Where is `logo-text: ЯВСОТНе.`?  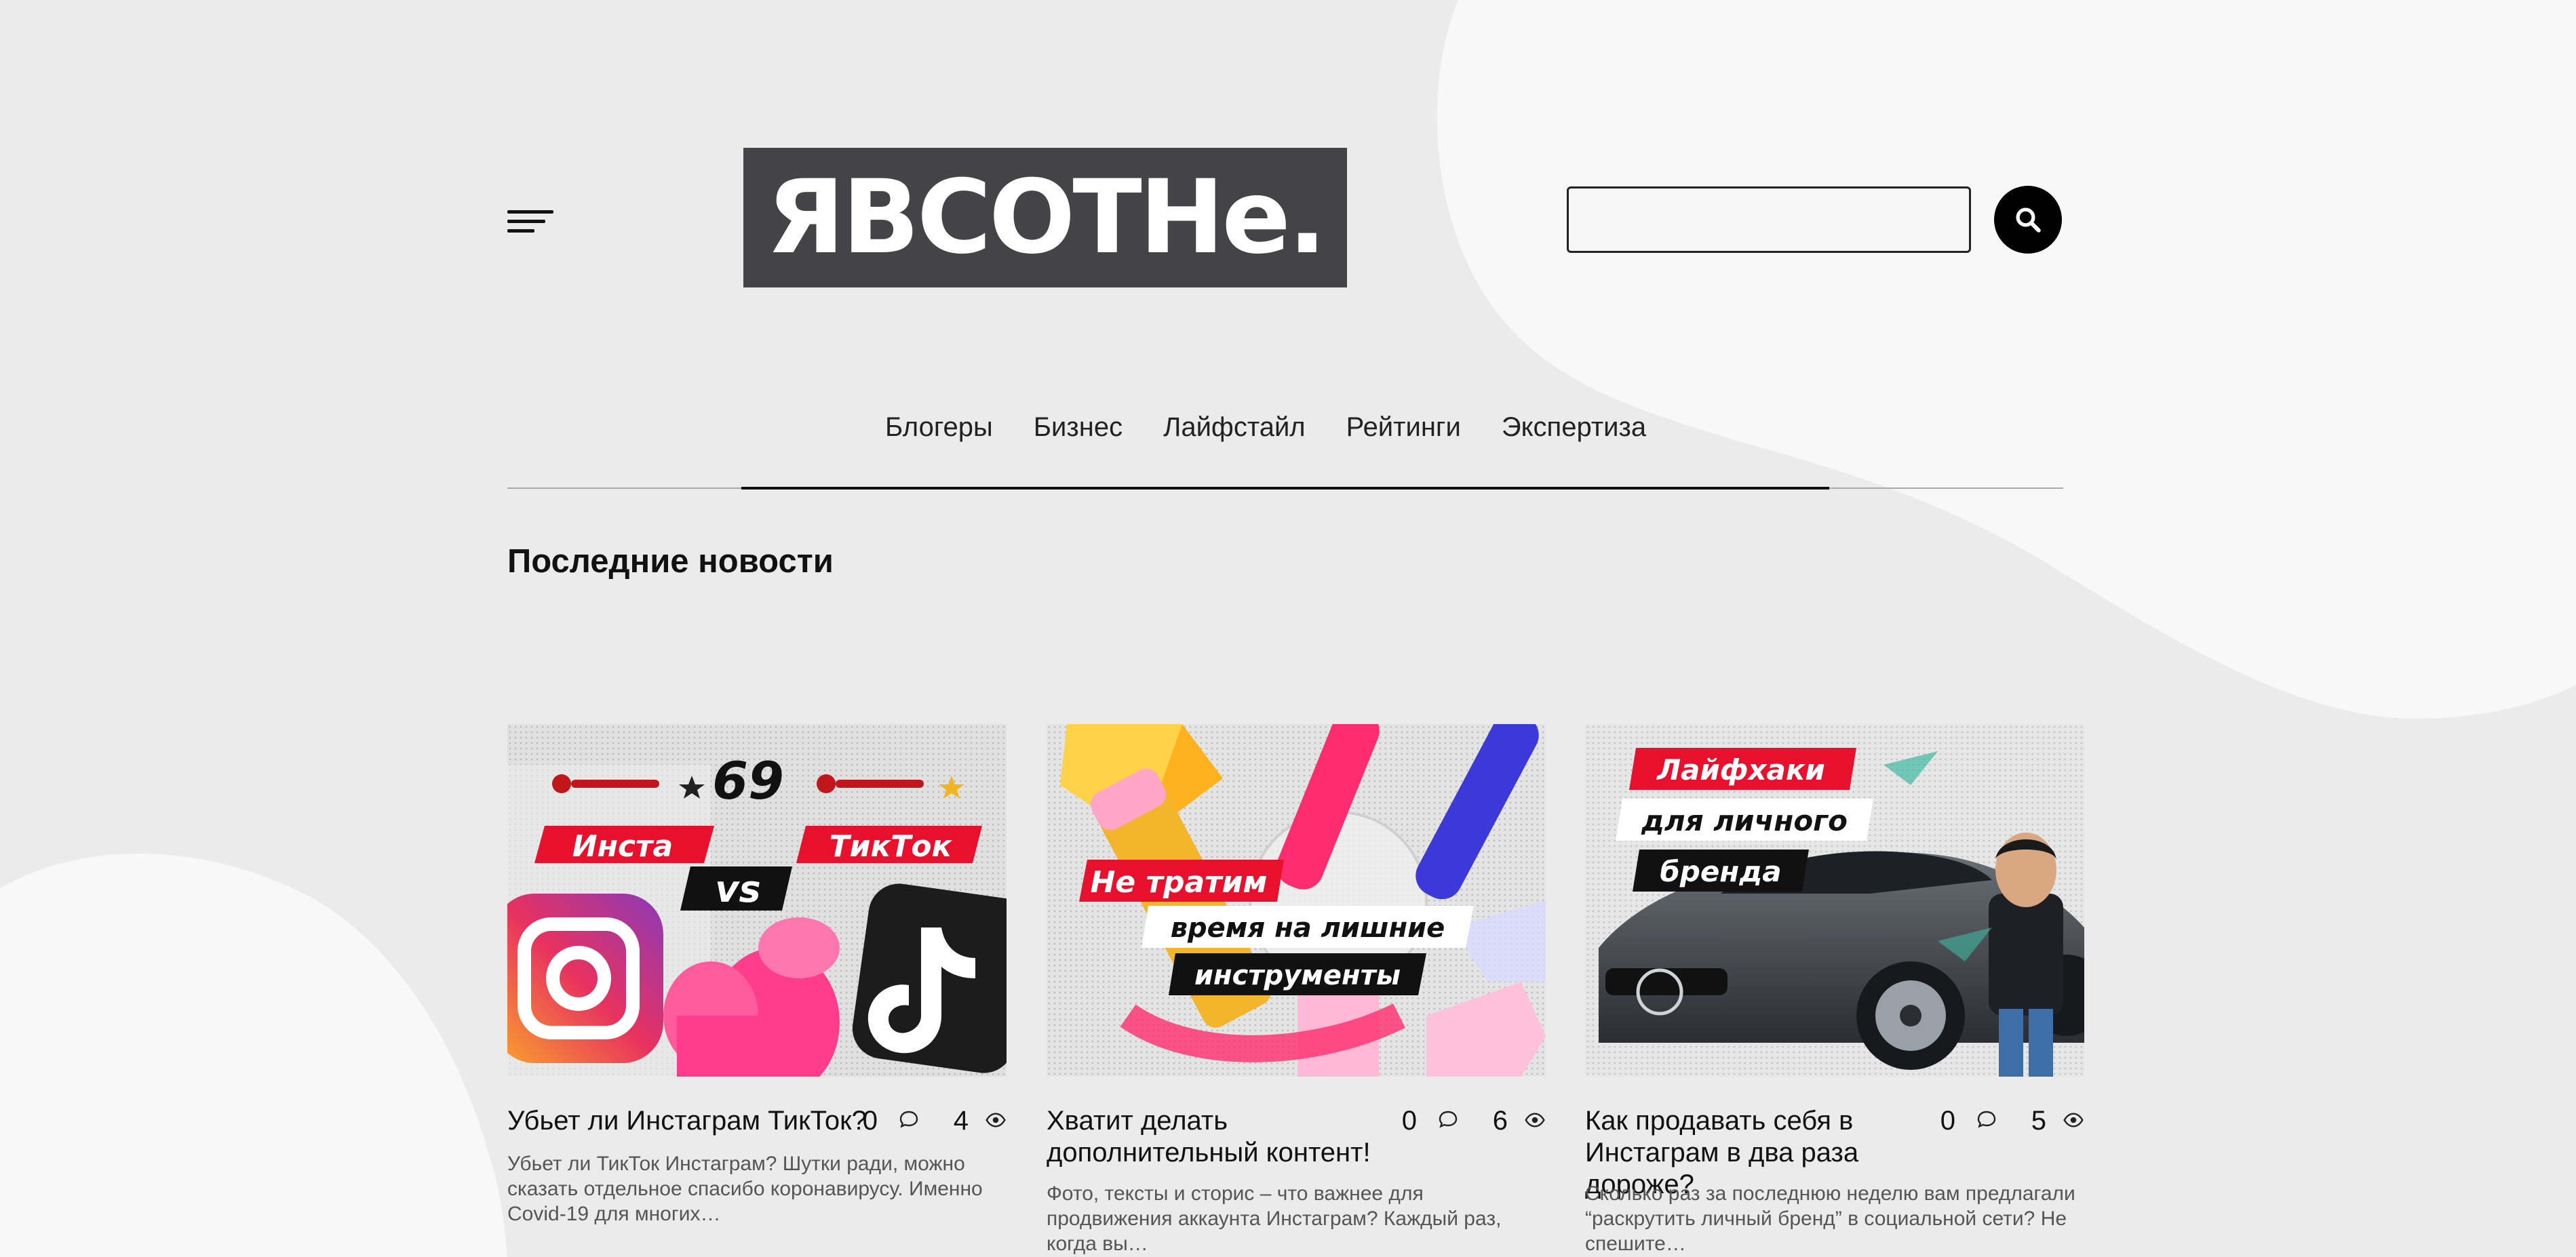 logo-text: ЯВСОТНе. is located at coordinates (1046, 218).